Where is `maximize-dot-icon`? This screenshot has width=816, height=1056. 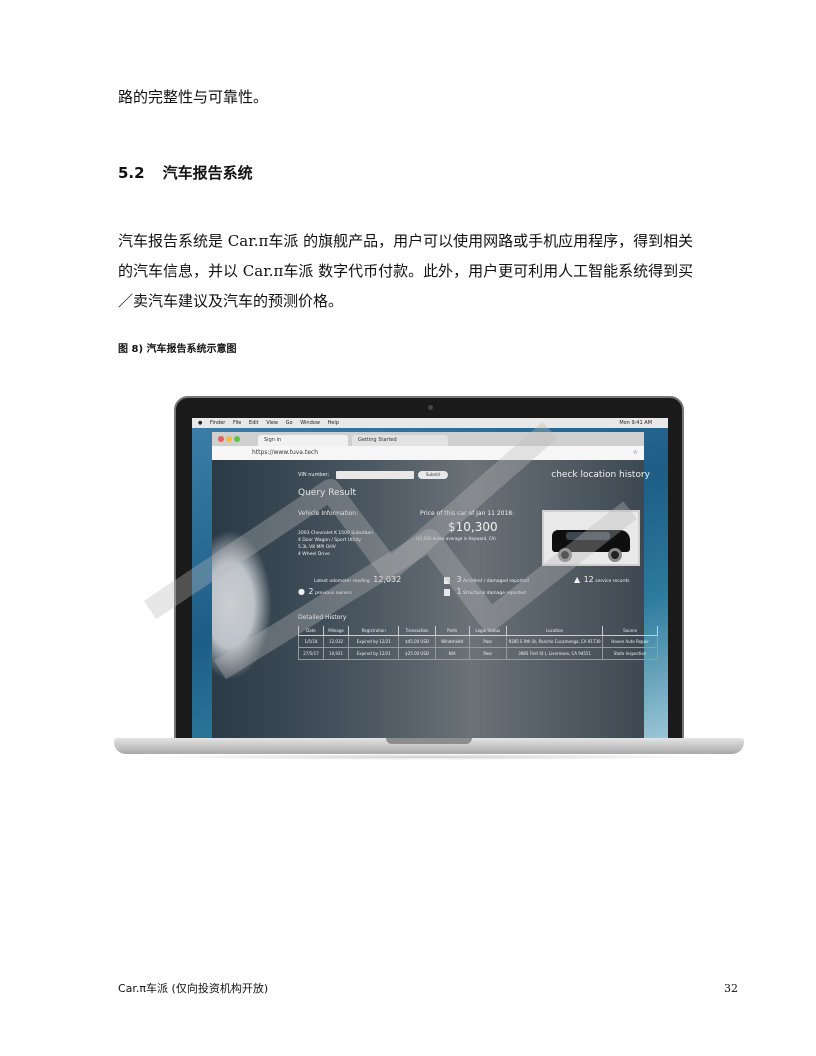 maximize-dot-icon is located at coordinates (237, 439).